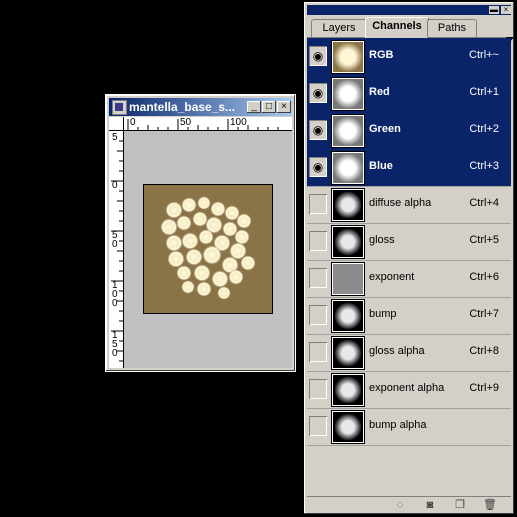 This screenshot has width=517, height=517. I want to click on ruler-label-0: 0, so click(133, 122).